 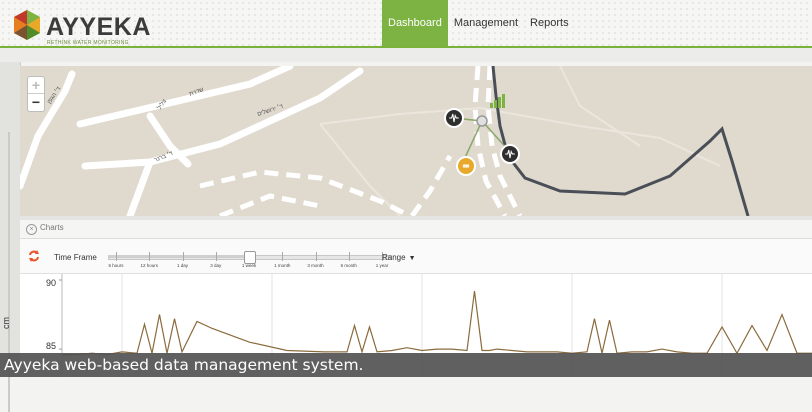 I want to click on logo-wordmark: AYYEKA, so click(x=98, y=27).